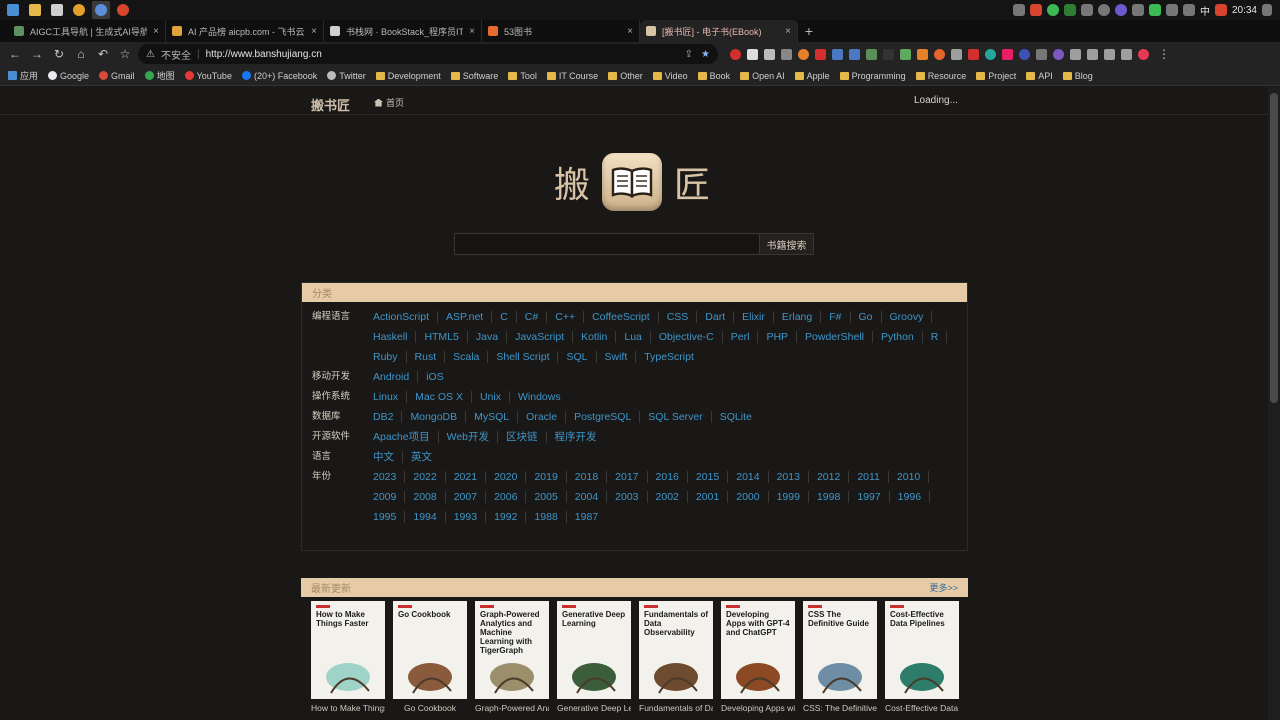 This screenshot has height=720, width=1280. What do you see at coordinates (1120, 10) in the screenshot?
I see `tray-vpn-icon` at bounding box center [1120, 10].